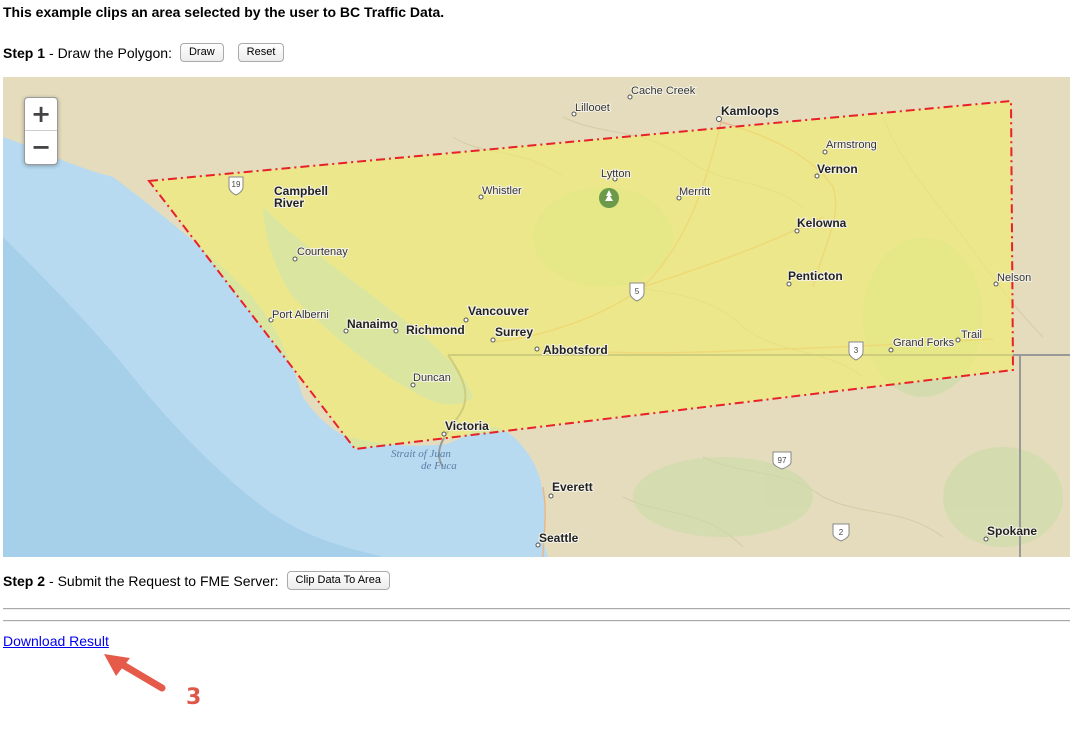  What do you see at coordinates (24, 52) in the screenshot?
I see `step1-label: Step 1` at bounding box center [24, 52].